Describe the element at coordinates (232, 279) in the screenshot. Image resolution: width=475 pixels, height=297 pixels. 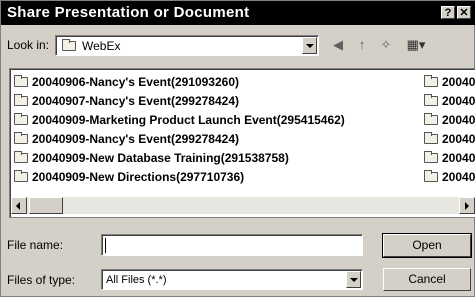
I see `file-type-combobox: All Files (*.*)` at that location.